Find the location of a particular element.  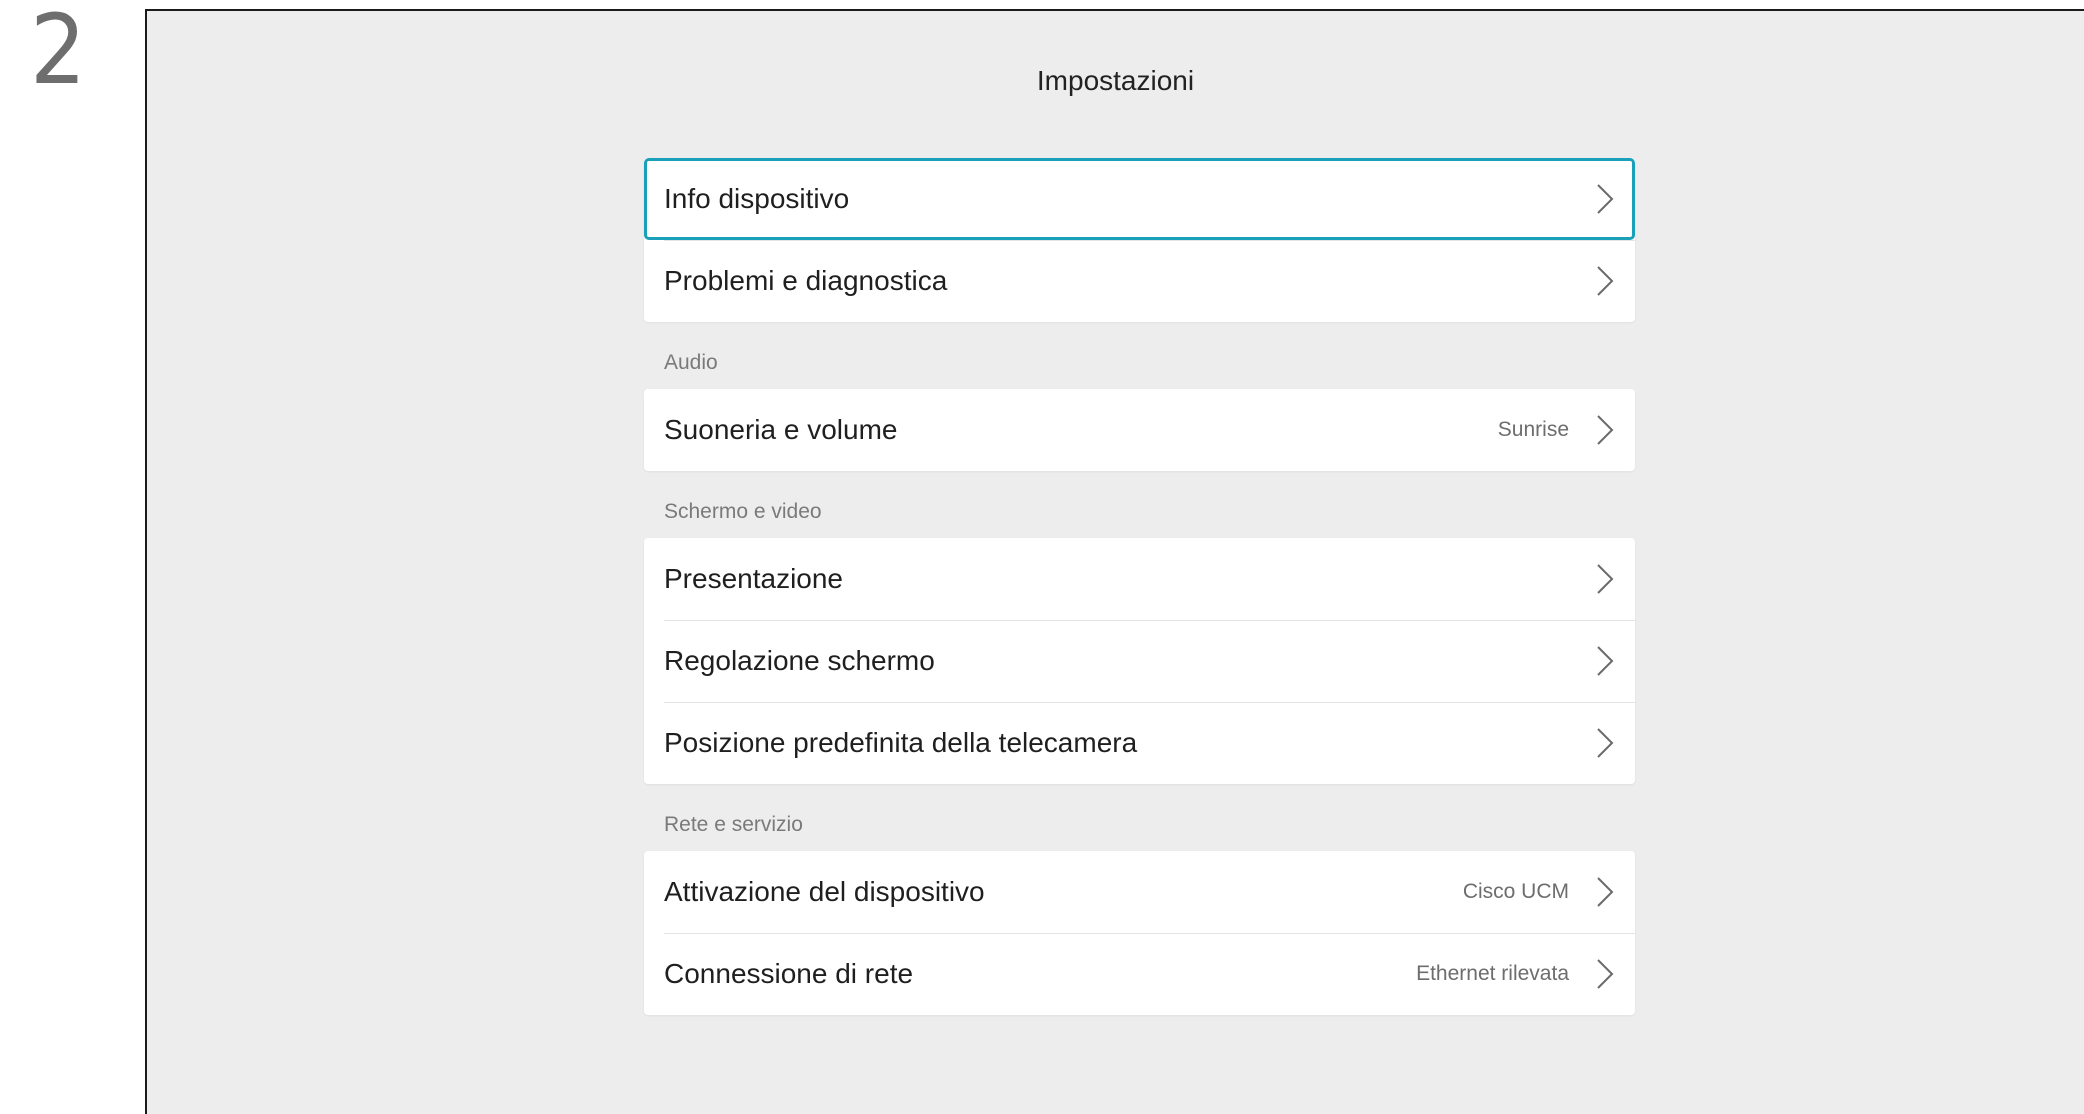

settings-item-label: Info dispositivo is located at coordinates (757, 198).